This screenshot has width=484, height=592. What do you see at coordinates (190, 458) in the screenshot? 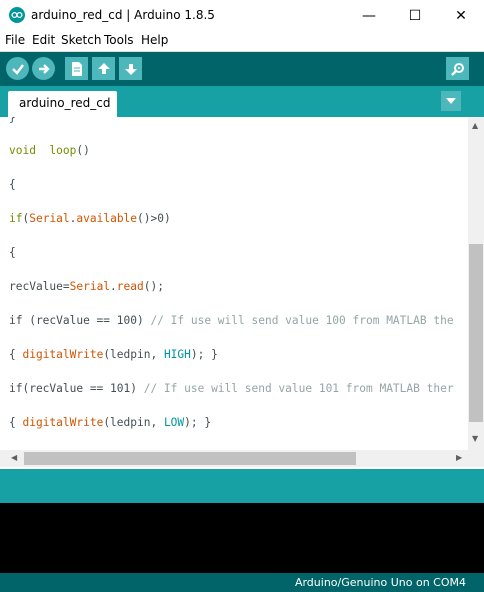
I see `horizontal-scrollbar-thumb` at bounding box center [190, 458].